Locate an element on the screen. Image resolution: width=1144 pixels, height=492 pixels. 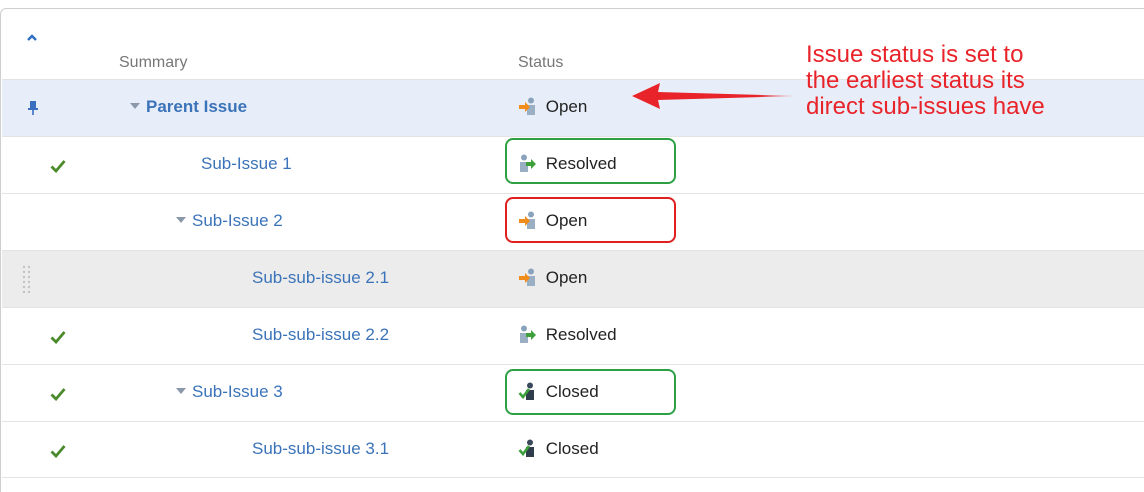
row-summary: Sub-sub-issue 2.2 is located at coordinates (320, 335).